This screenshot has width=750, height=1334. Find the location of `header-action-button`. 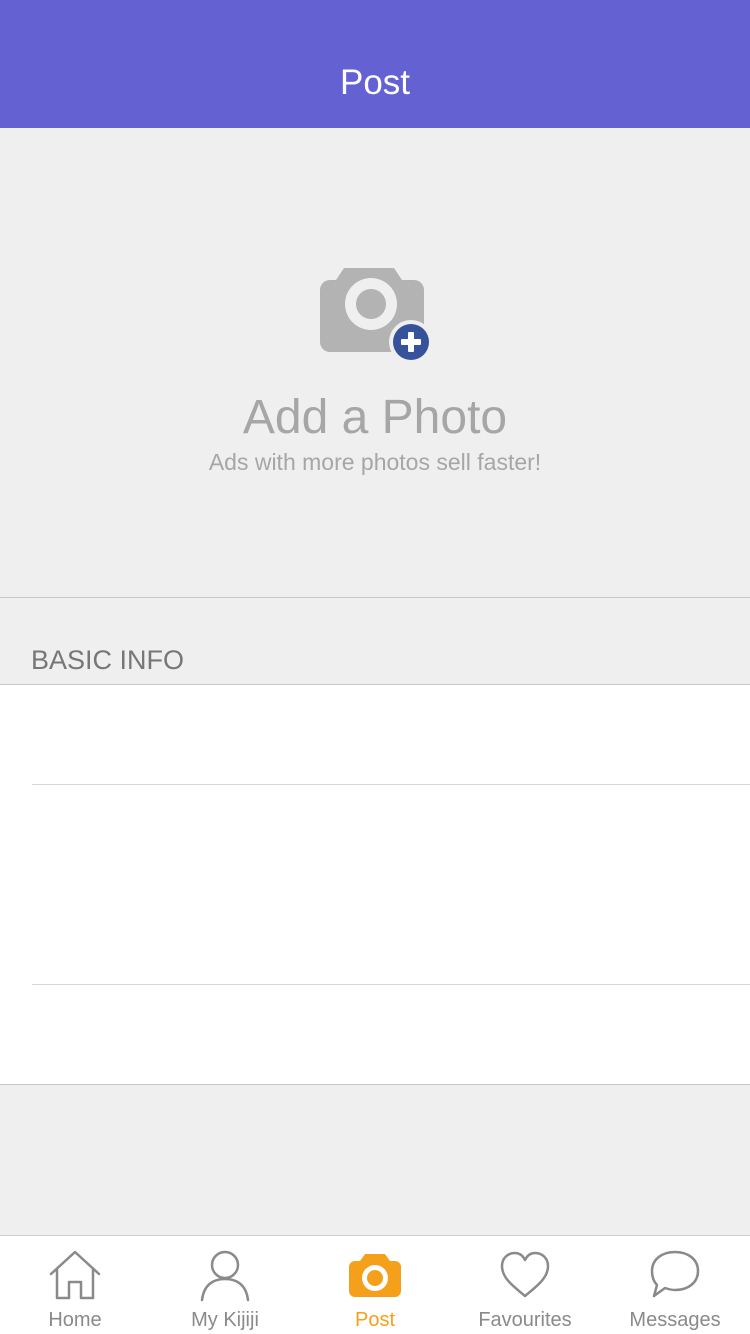

header-action-button is located at coordinates (680, 82).